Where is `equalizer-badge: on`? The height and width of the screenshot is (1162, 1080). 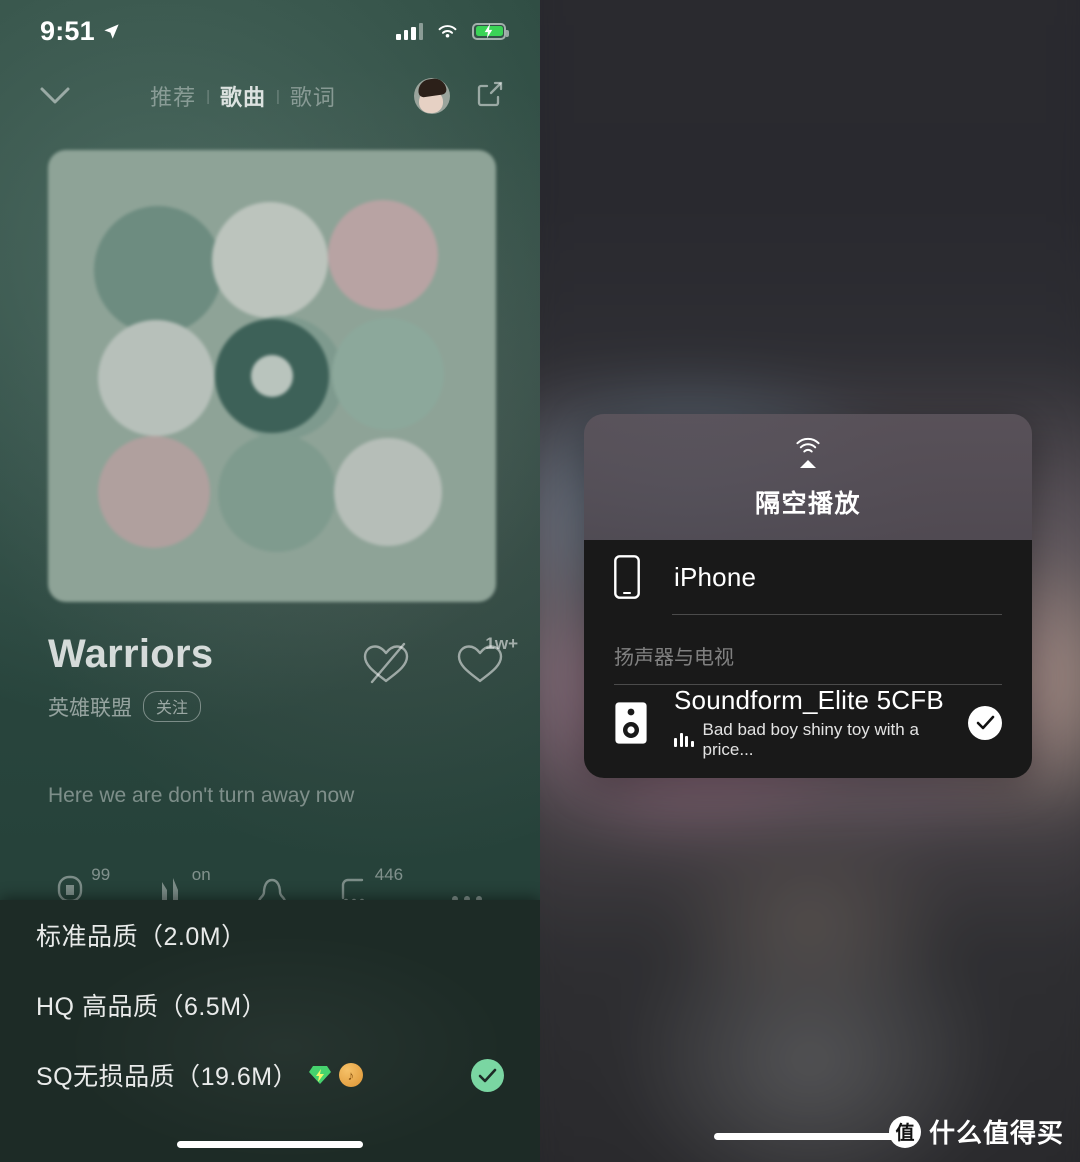 equalizer-badge: on is located at coordinates (201, 874).